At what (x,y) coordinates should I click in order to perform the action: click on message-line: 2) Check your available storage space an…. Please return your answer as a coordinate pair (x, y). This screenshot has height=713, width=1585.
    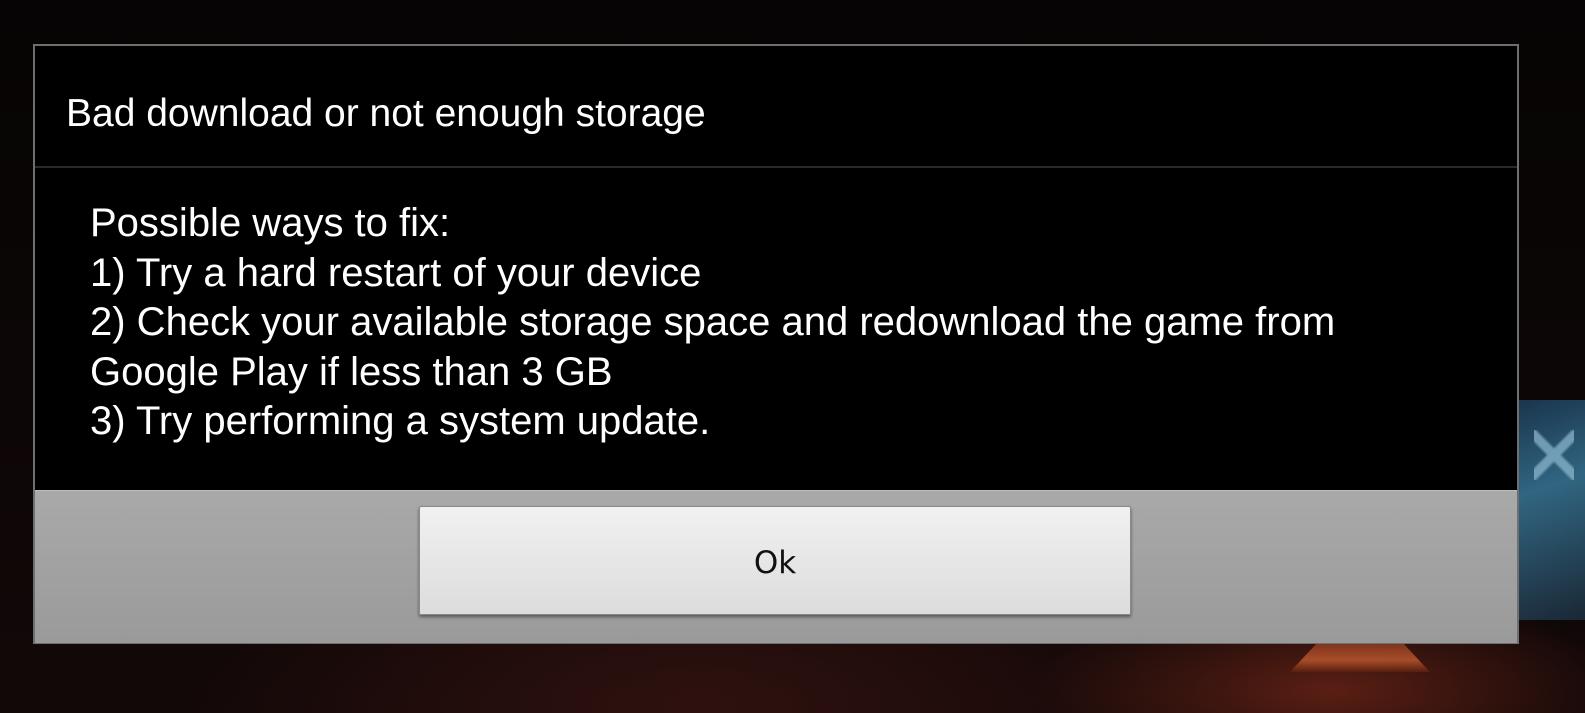
    Looking at the image, I should click on (713, 322).